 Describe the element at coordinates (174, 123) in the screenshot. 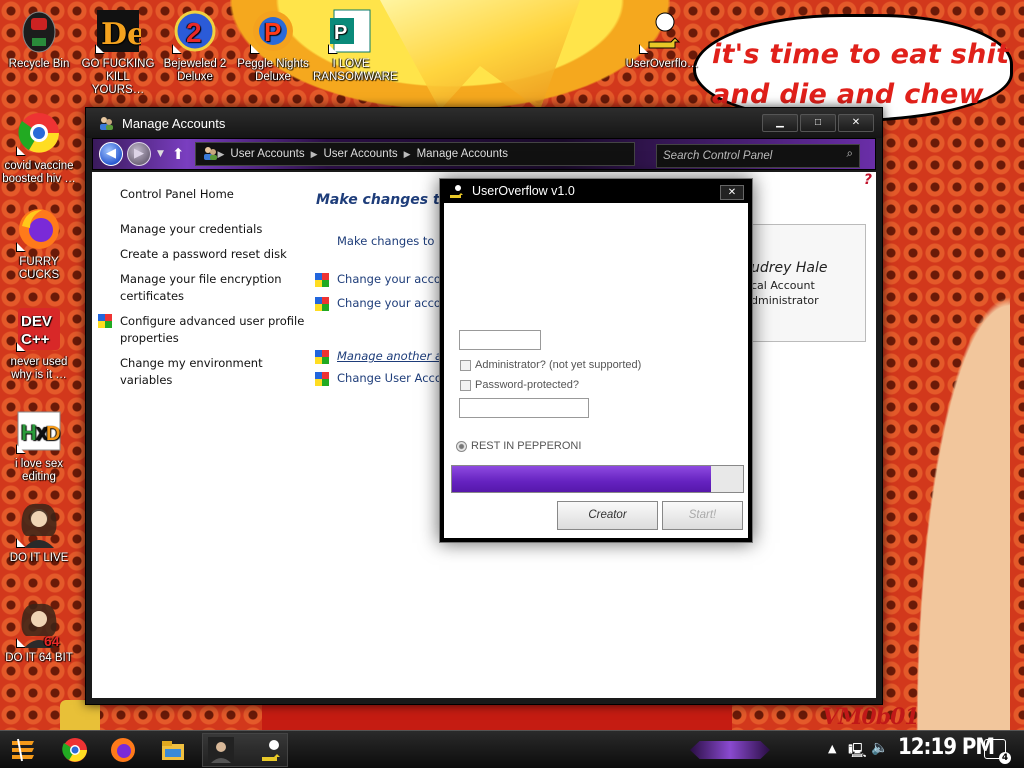

I see `window-title: Manage Accounts` at that location.